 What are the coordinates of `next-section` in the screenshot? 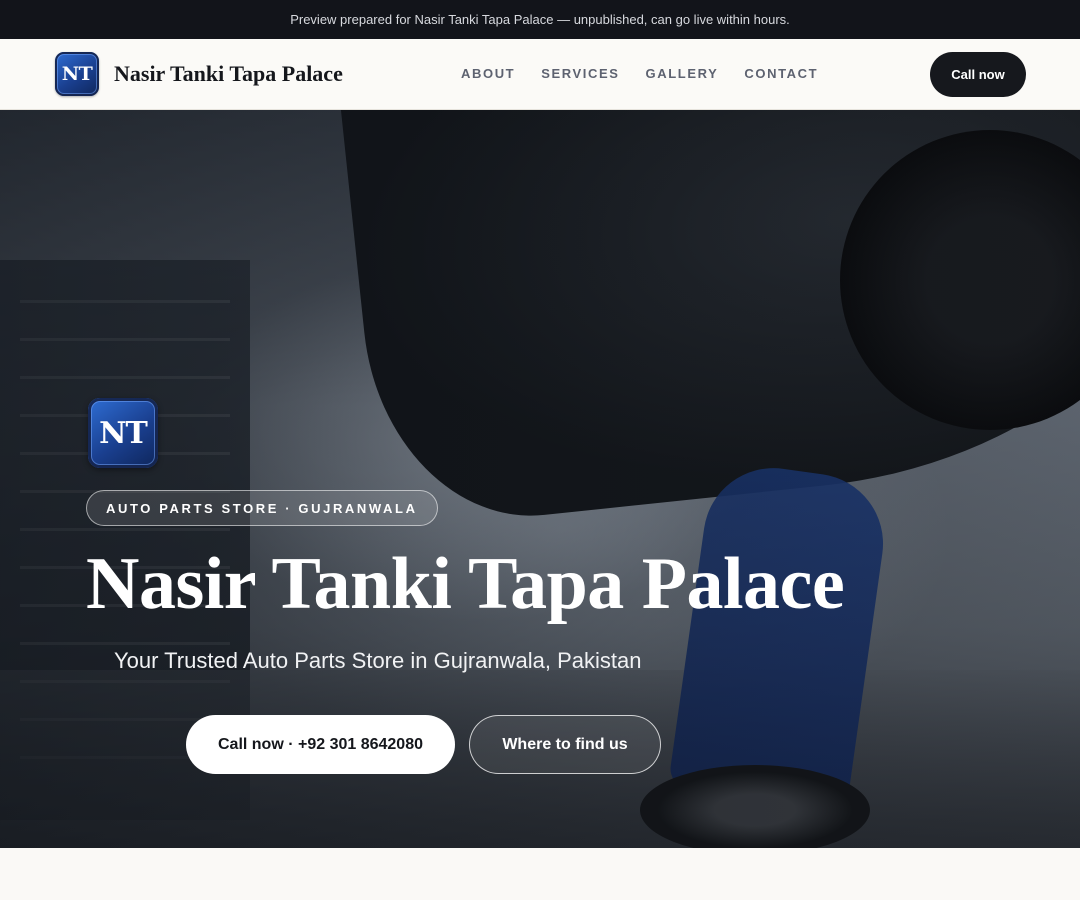 It's located at (540, 874).